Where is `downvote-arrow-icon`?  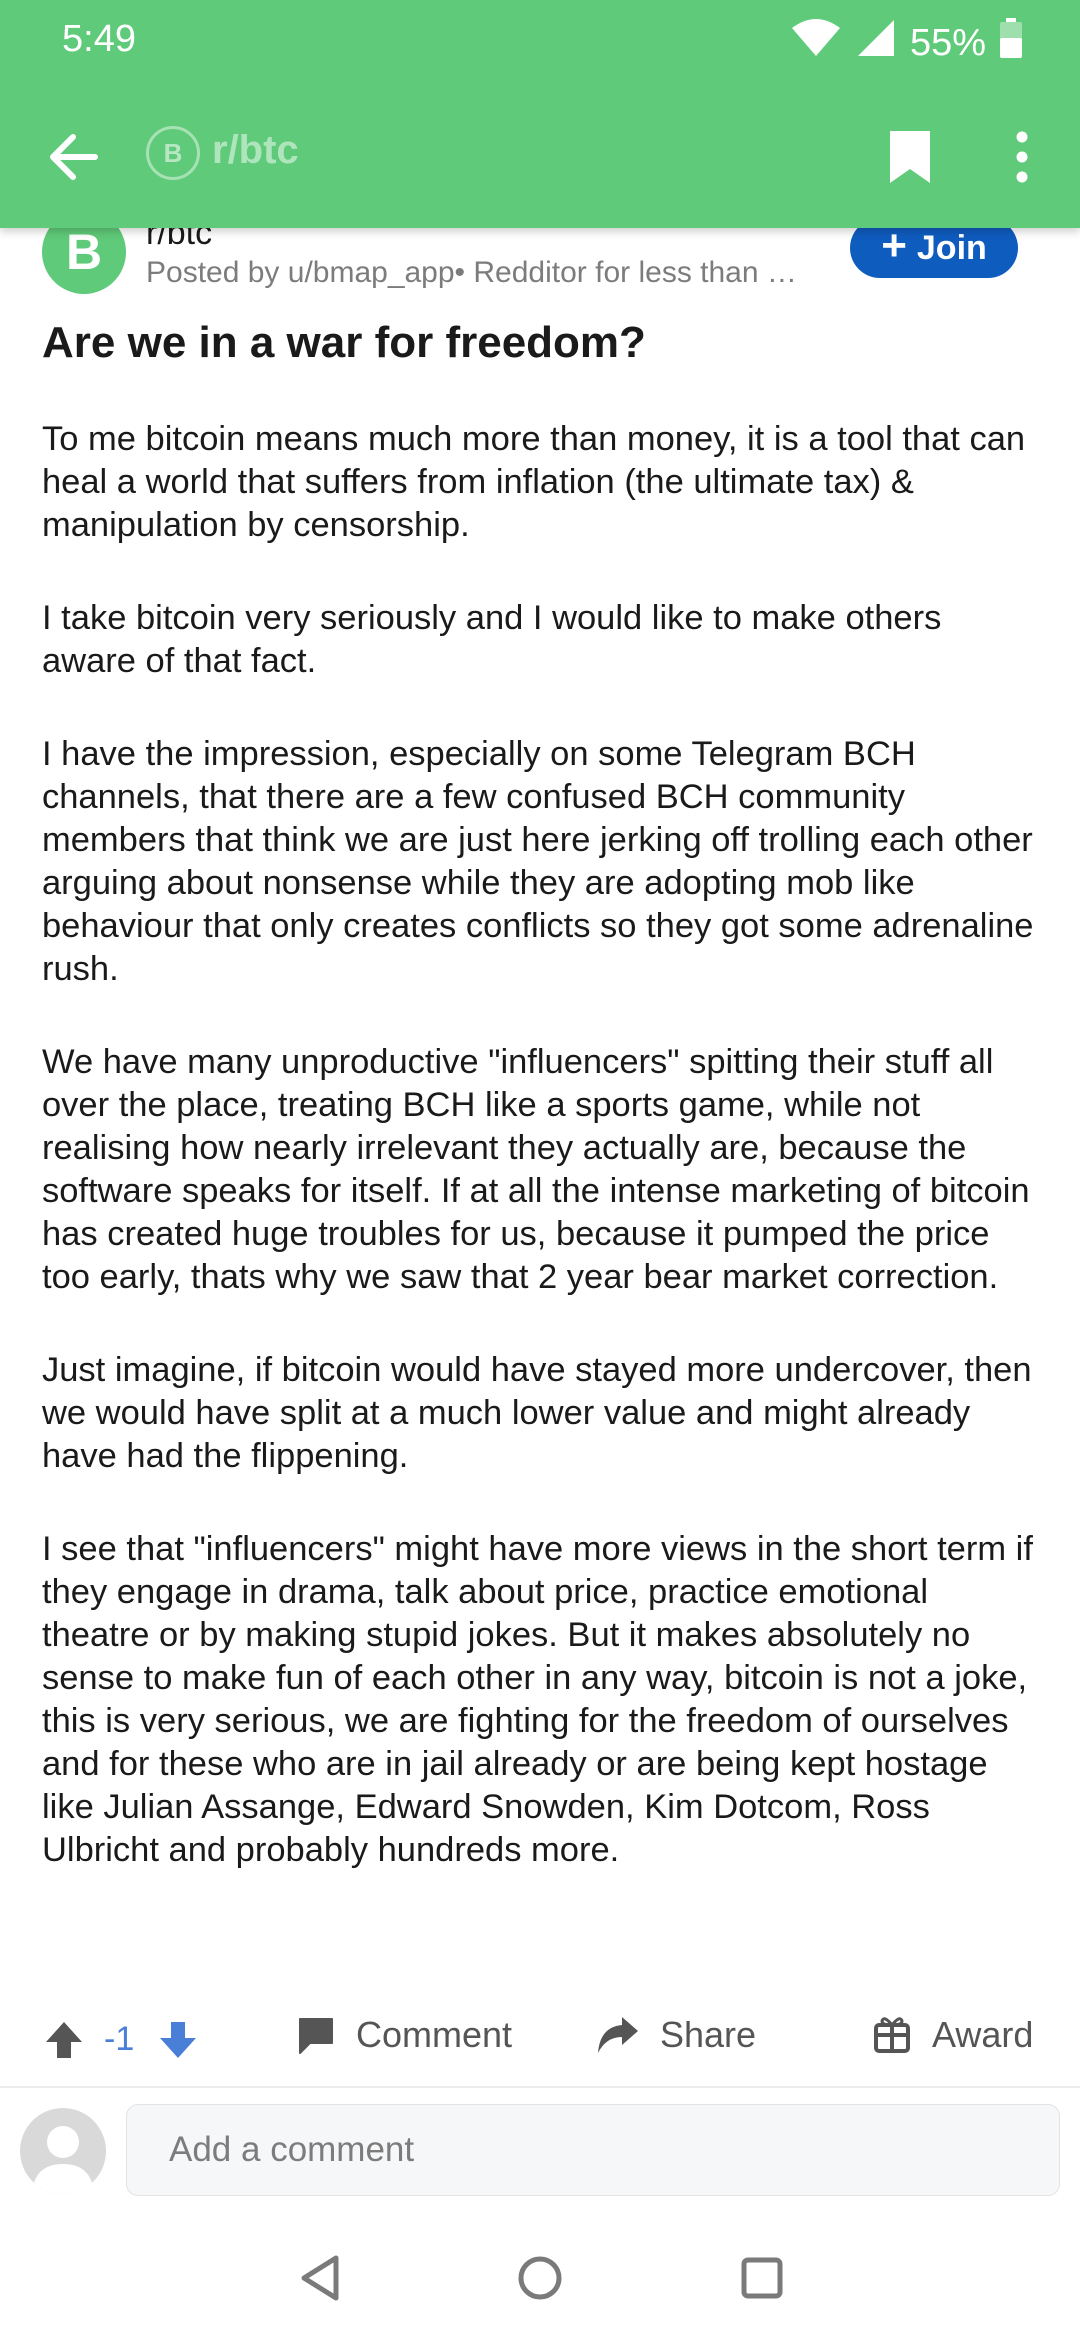
downvote-arrow-icon is located at coordinates (178, 2040).